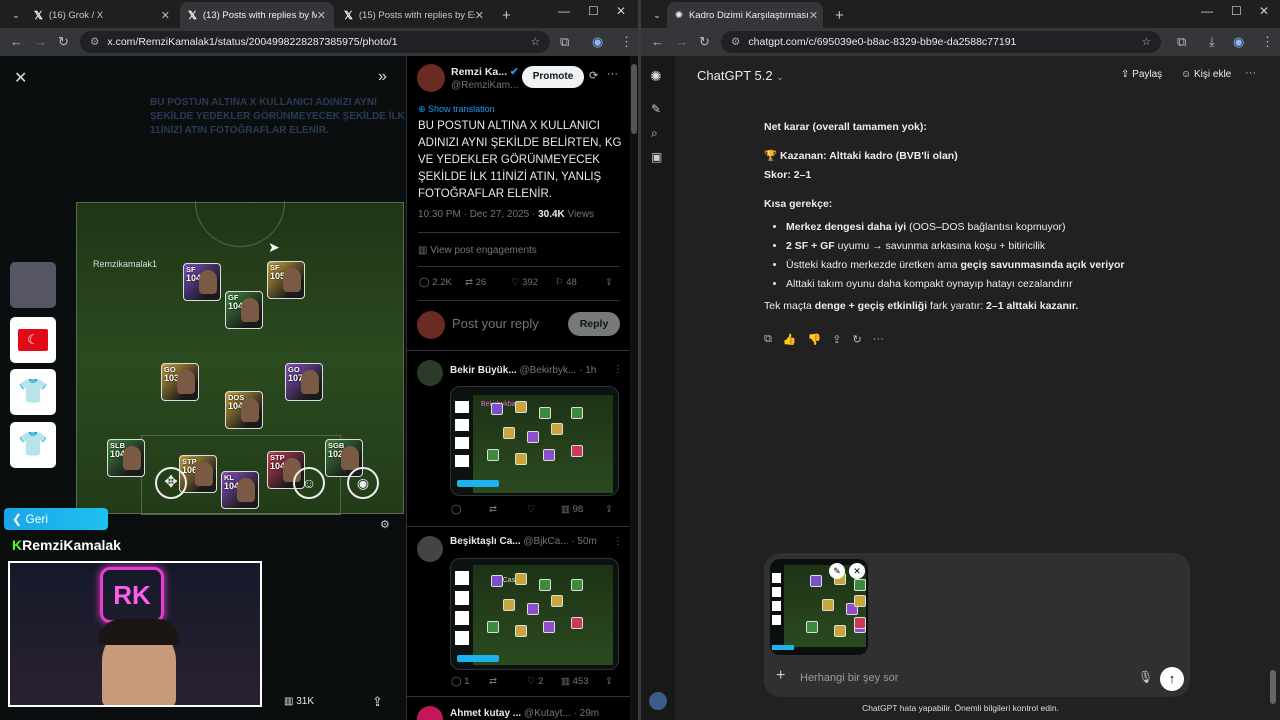 Image resolution: width=1280 pixels, height=720 pixels. Describe the element at coordinates (583, 509) in the screenshot. I see `views-action: ▥ 98` at that location.